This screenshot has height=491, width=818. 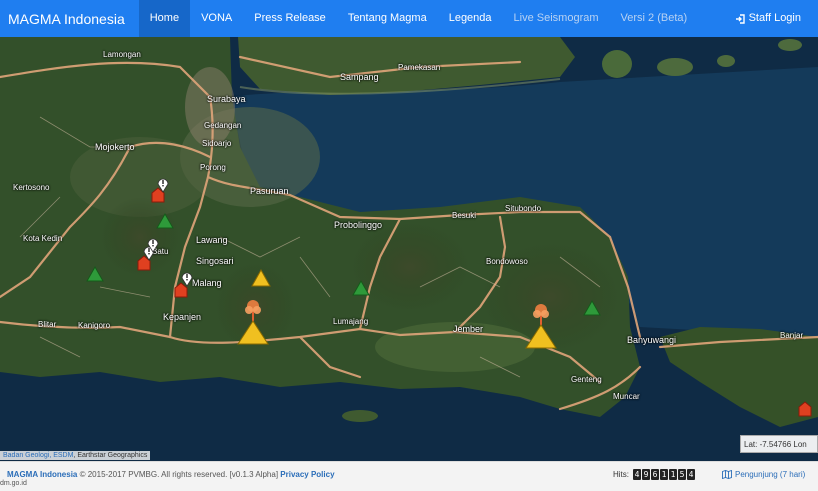 What do you see at coordinates (556, 18) in the screenshot?
I see `nav-live-seismogram: Live Seismogram` at bounding box center [556, 18].